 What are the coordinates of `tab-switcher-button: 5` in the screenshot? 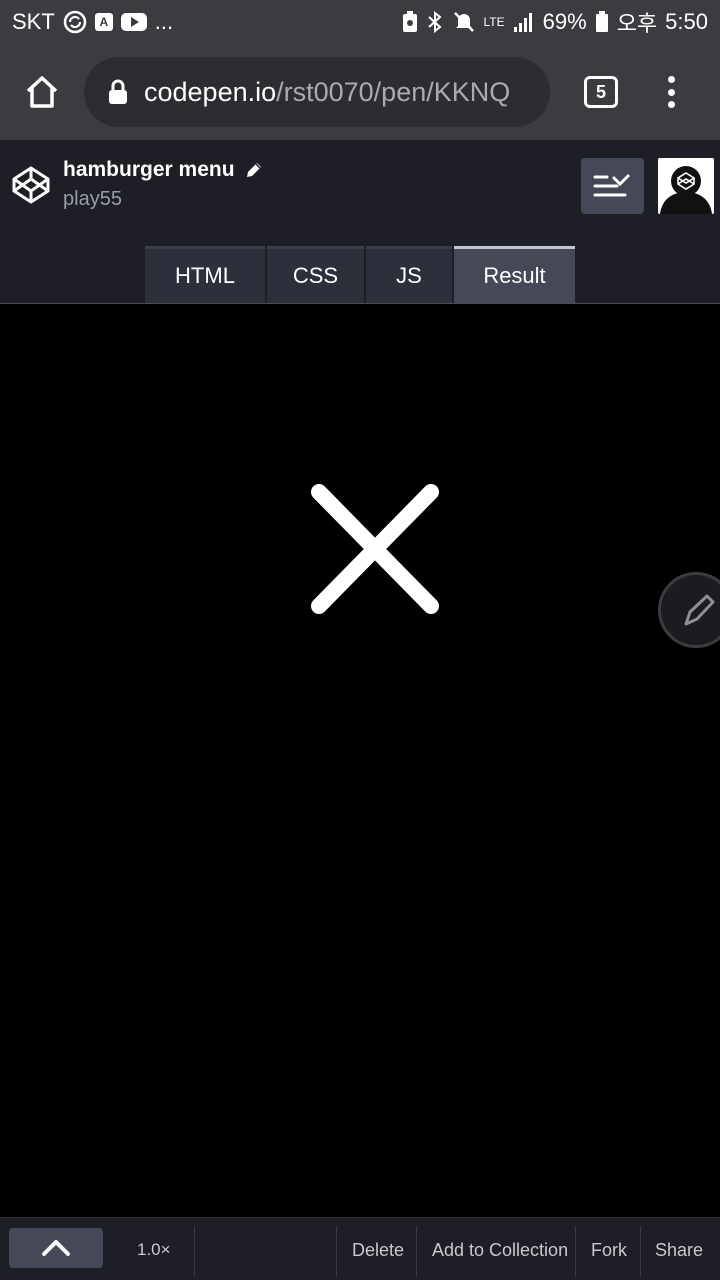 It's located at (601, 92).